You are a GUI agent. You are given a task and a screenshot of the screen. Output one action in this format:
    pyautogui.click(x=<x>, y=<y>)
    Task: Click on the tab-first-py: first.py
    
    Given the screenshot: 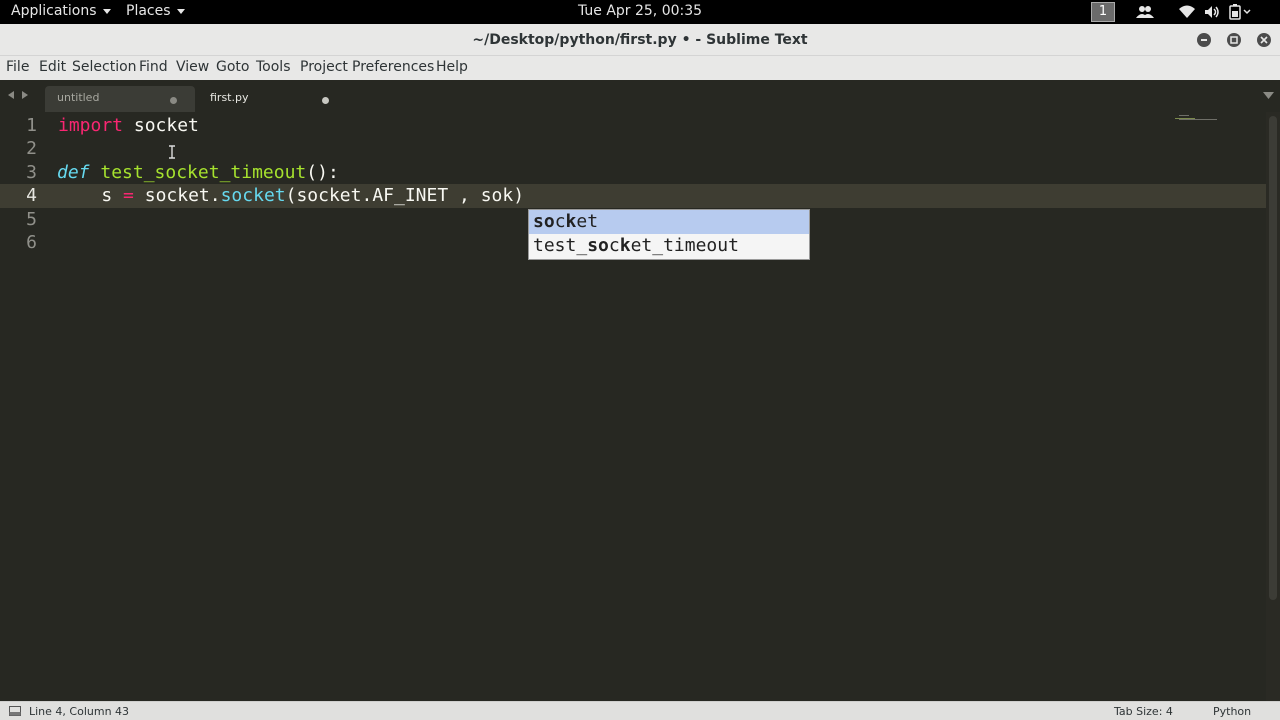 What is the action you would take?
    pyautogui.click(x=272, y=99)
    